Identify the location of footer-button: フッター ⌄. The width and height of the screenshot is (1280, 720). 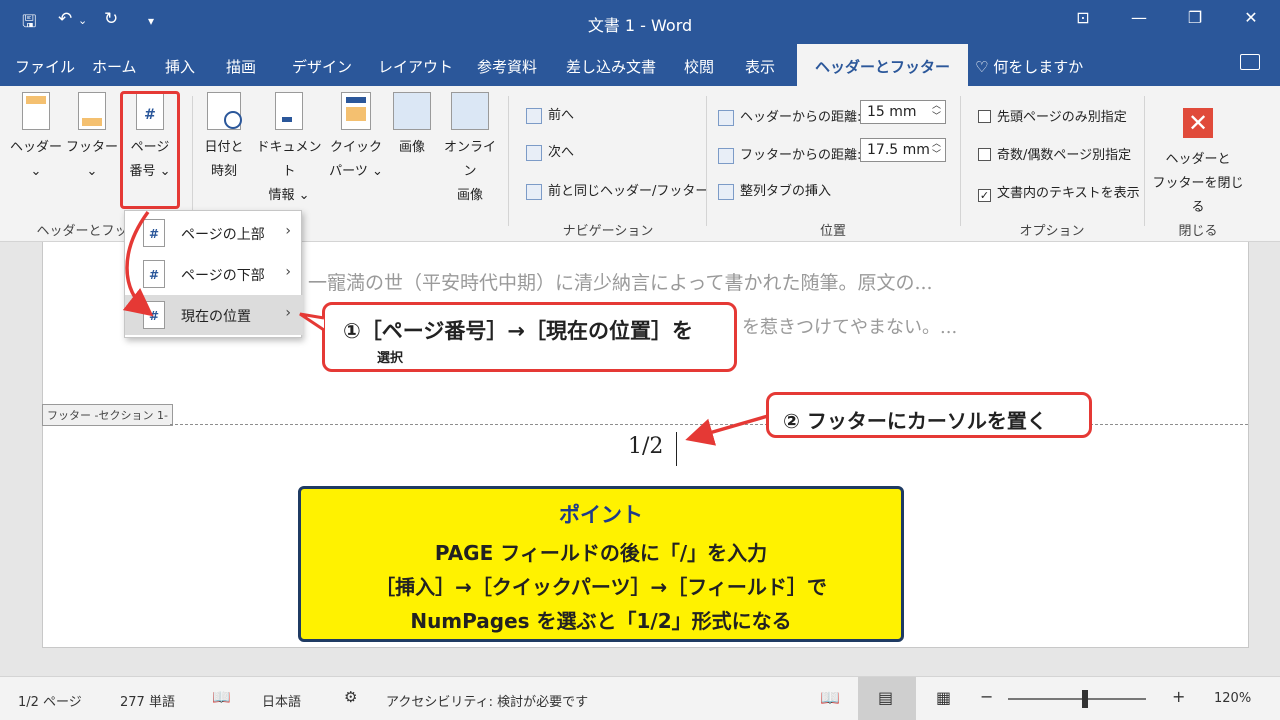
(92, 138).